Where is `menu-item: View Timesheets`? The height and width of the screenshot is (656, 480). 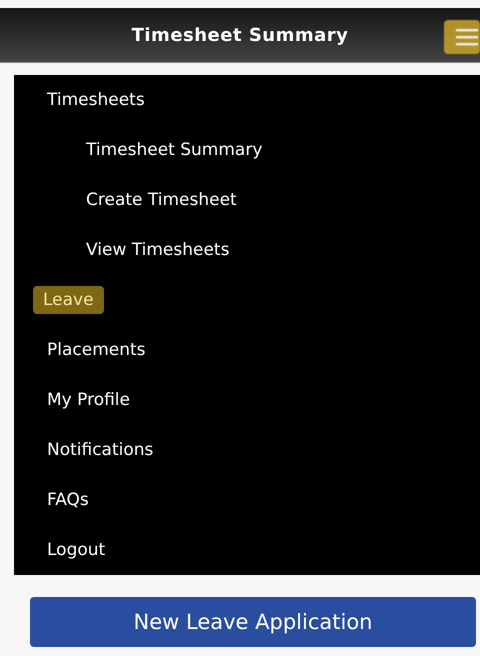 menu-item: View Timesheets is located at coordinates (158, 250).